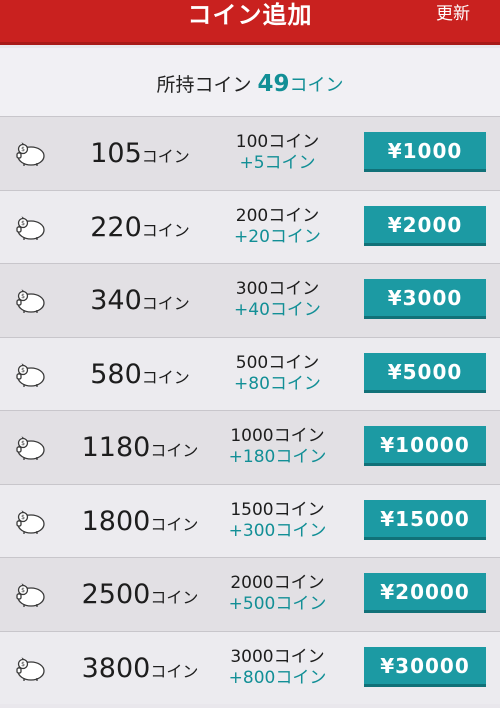 This screenshot has width=500, height=708. I want to click on buy-button: ¥20000, so click(425, 593).